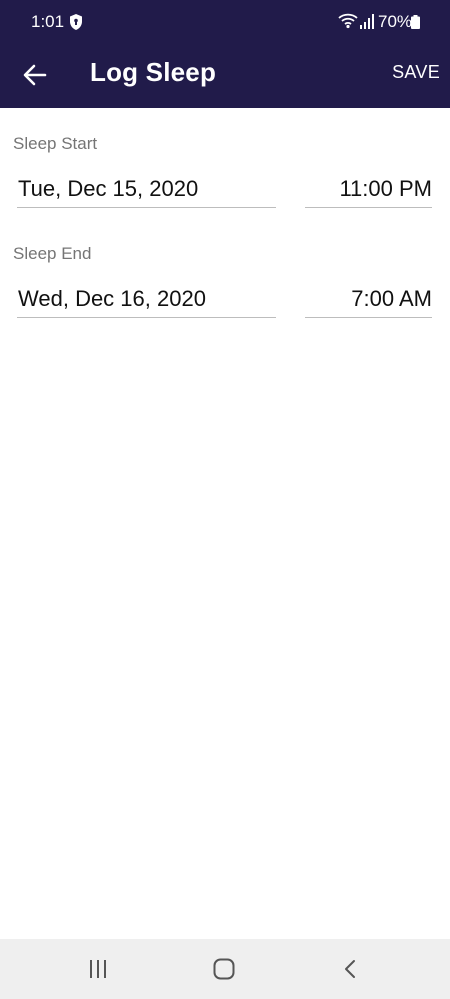 The image size is (450, 999). Describe the element at coordinates (48, 21) in the screenshot. I see `status-time: 1:01` at that location.